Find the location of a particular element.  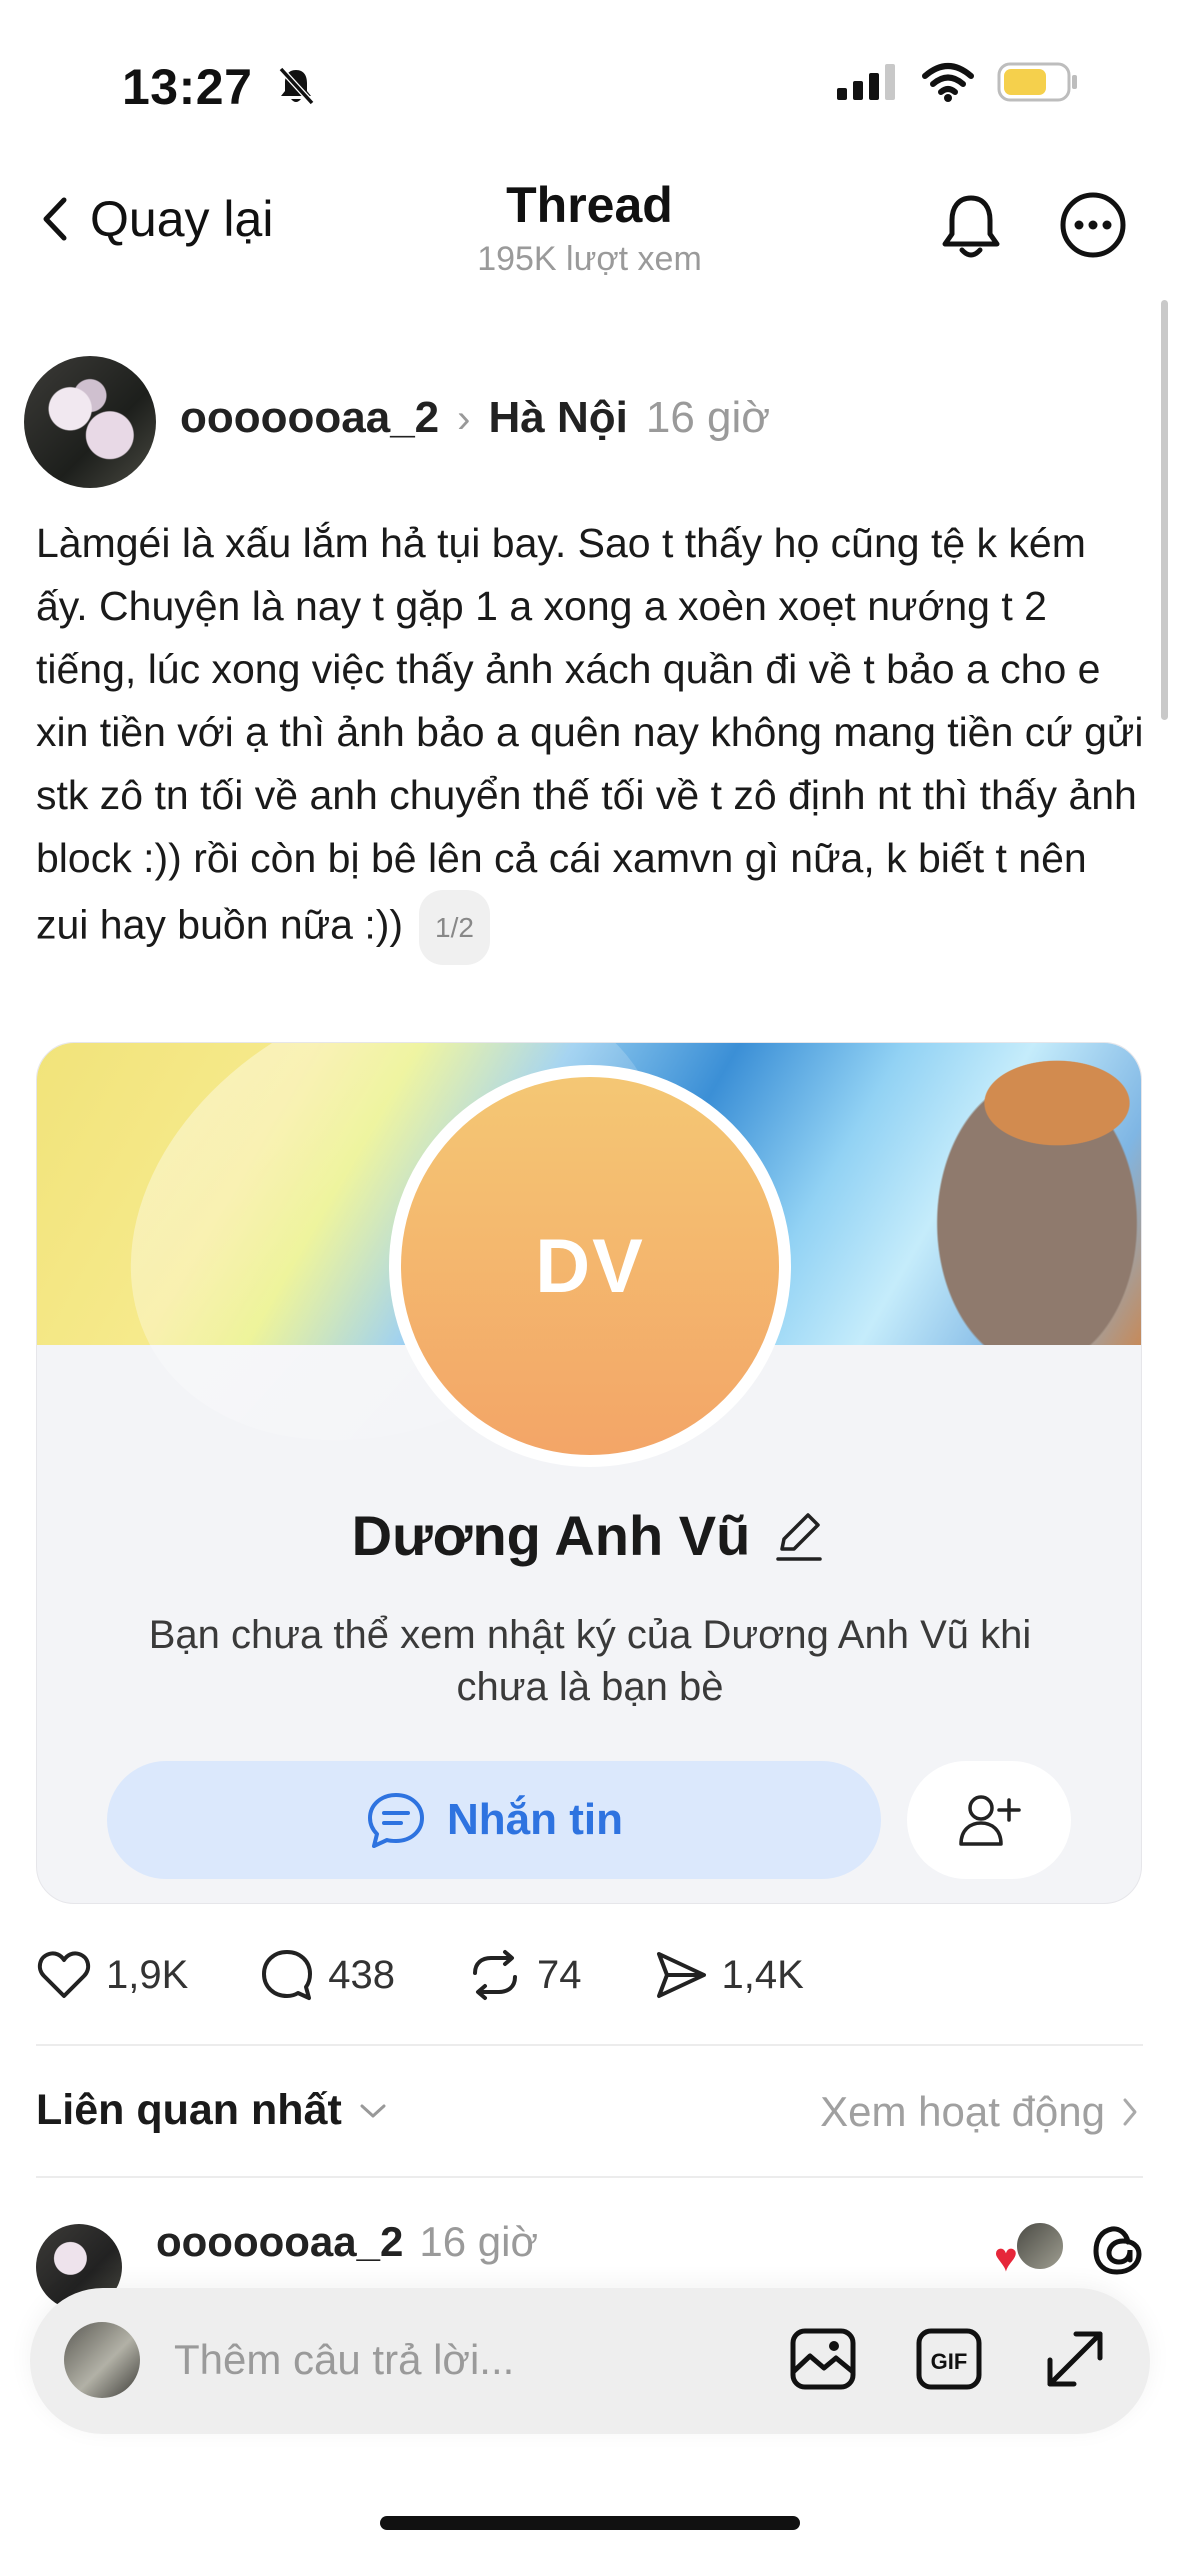

post-username: ooooooaa_2 is located at coordinates (309, 418).